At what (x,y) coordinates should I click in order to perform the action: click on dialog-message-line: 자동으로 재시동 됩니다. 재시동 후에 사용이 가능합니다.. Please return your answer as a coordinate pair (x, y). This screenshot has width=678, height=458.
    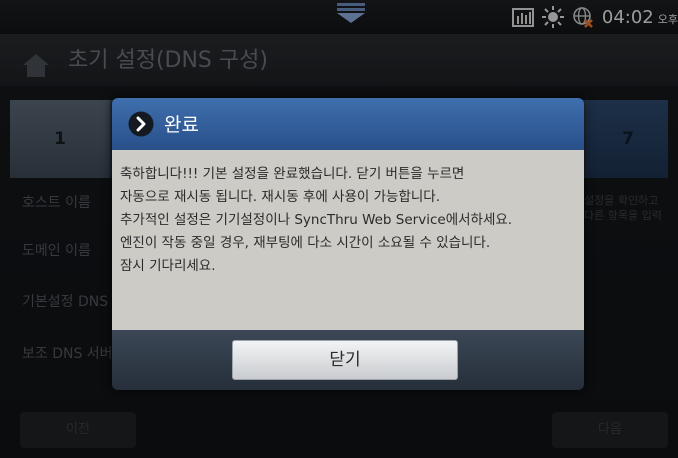
    Looking at the image, I should click on (280, 197).